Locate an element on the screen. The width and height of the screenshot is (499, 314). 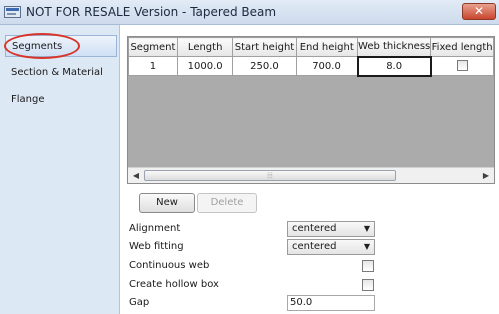
cell-length: 1000.0 is located at coordinates (205, 66).